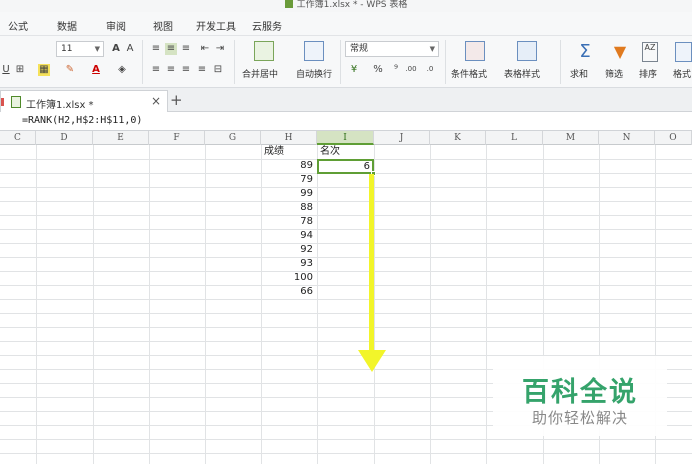 This screenshot has width=692, height=464. What do you see at coordinates (171, 49) in the screenshot?
I see `align-middle-icon: ≡` at bounding box center [171, 49].